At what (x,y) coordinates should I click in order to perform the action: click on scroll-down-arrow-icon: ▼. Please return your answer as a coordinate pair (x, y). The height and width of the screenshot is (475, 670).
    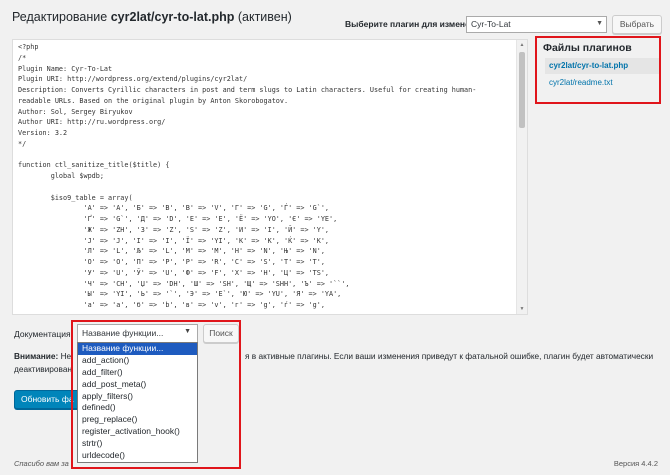
    Looking at the image, I should click on (522, 309).